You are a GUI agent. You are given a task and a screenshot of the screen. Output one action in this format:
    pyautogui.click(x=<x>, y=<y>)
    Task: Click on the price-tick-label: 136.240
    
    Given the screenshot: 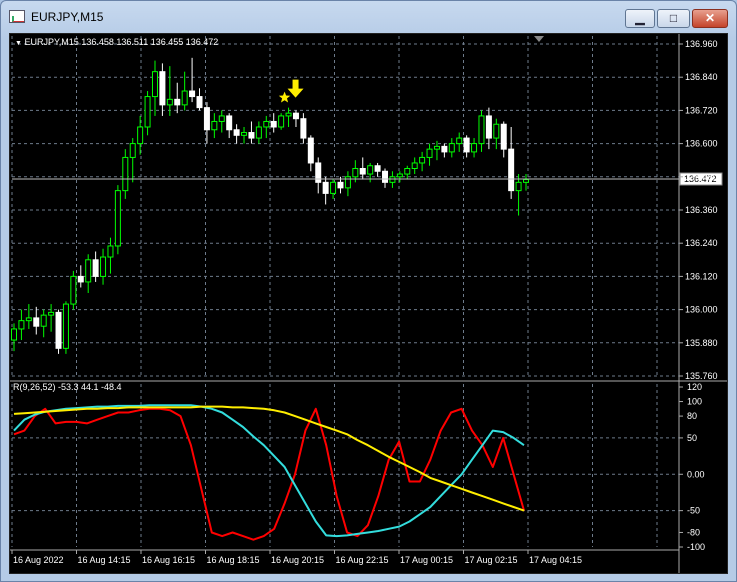 What is the action you would take?
    pyautogui.click(x=701, y=243)
    